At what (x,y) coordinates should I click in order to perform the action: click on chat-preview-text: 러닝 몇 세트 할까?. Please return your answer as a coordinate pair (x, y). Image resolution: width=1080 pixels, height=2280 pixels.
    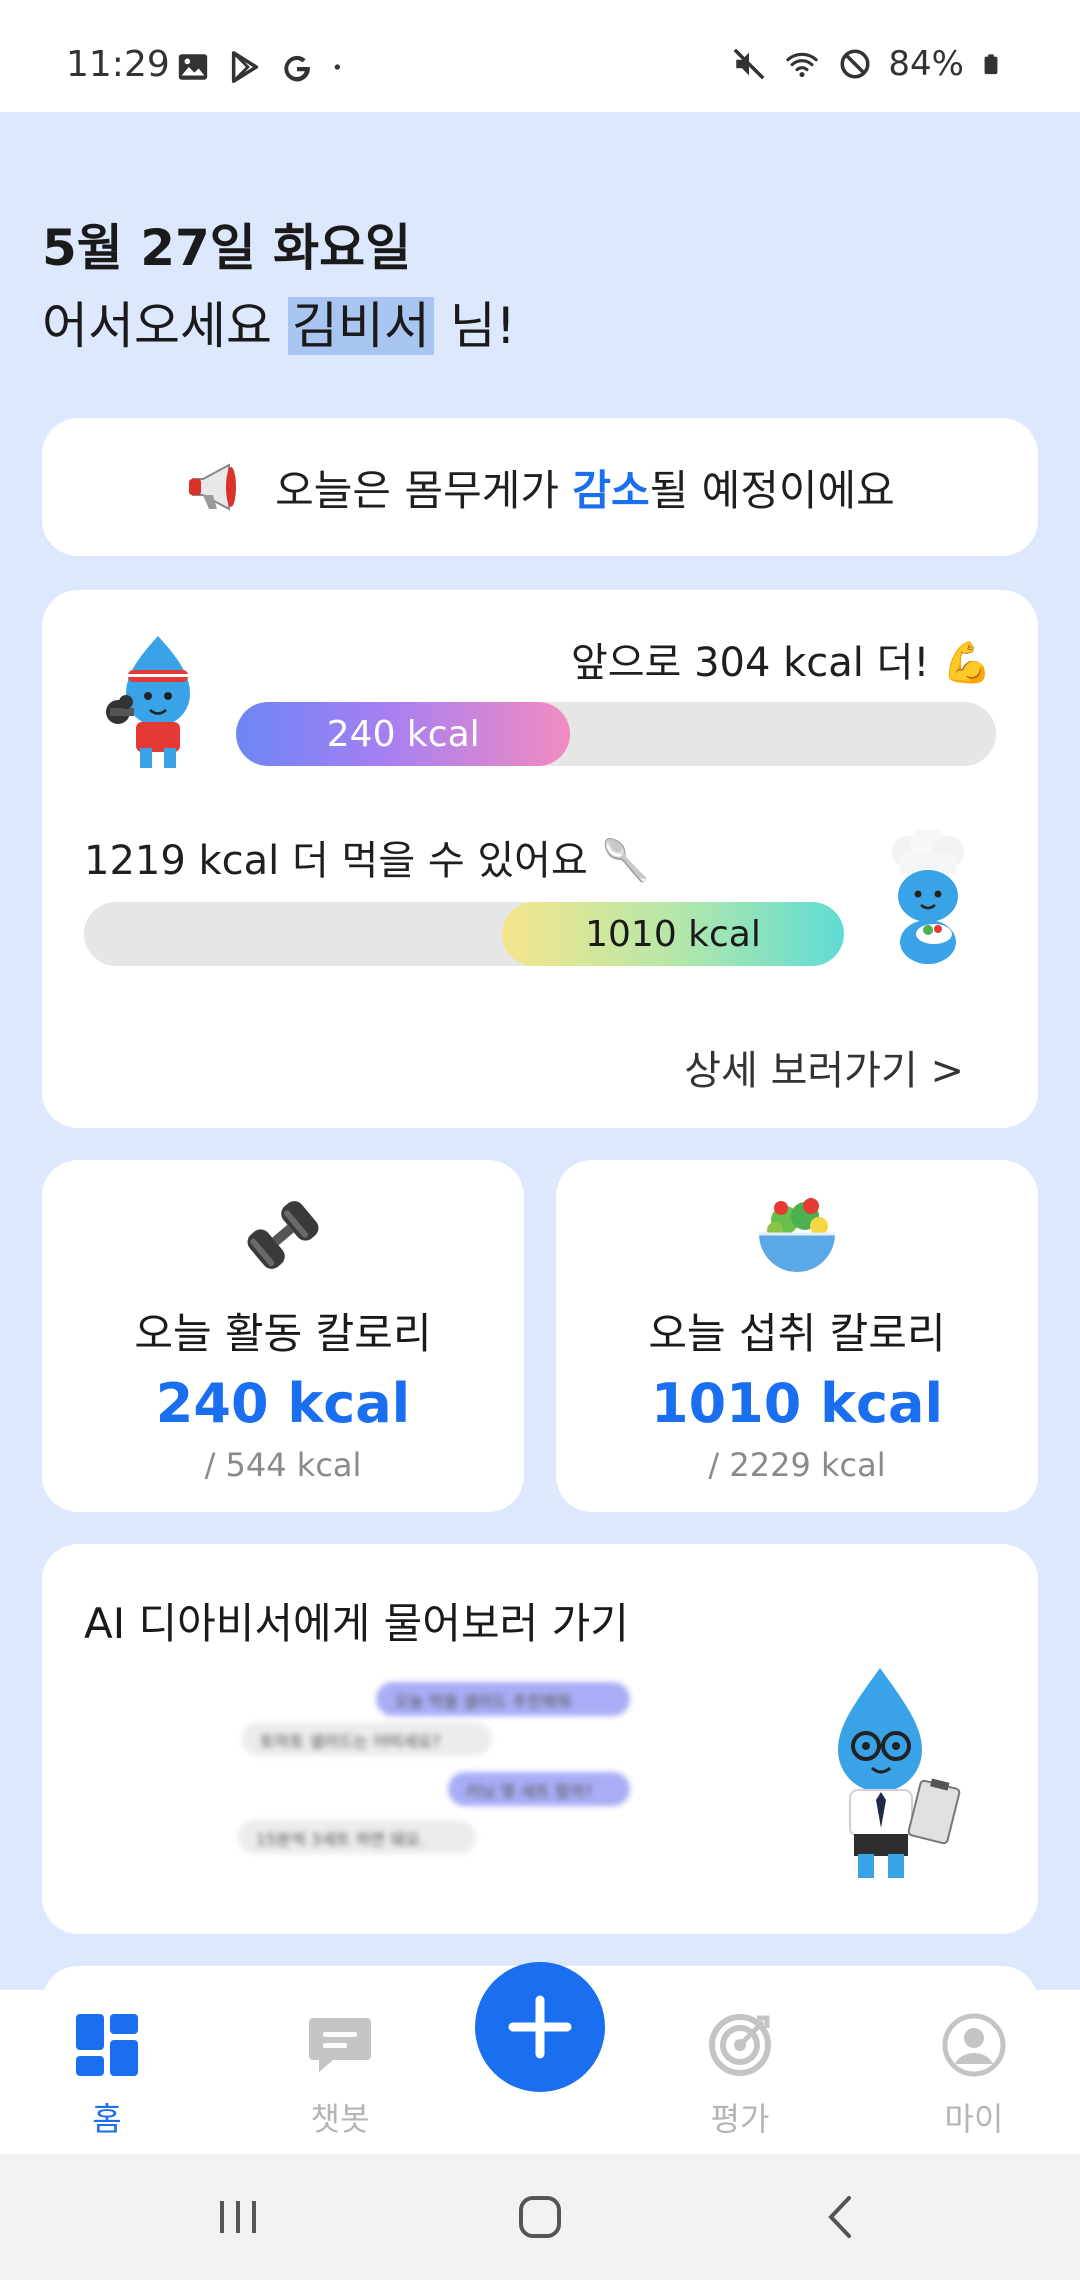
    Looking at the image, I should click on (529, 1791).